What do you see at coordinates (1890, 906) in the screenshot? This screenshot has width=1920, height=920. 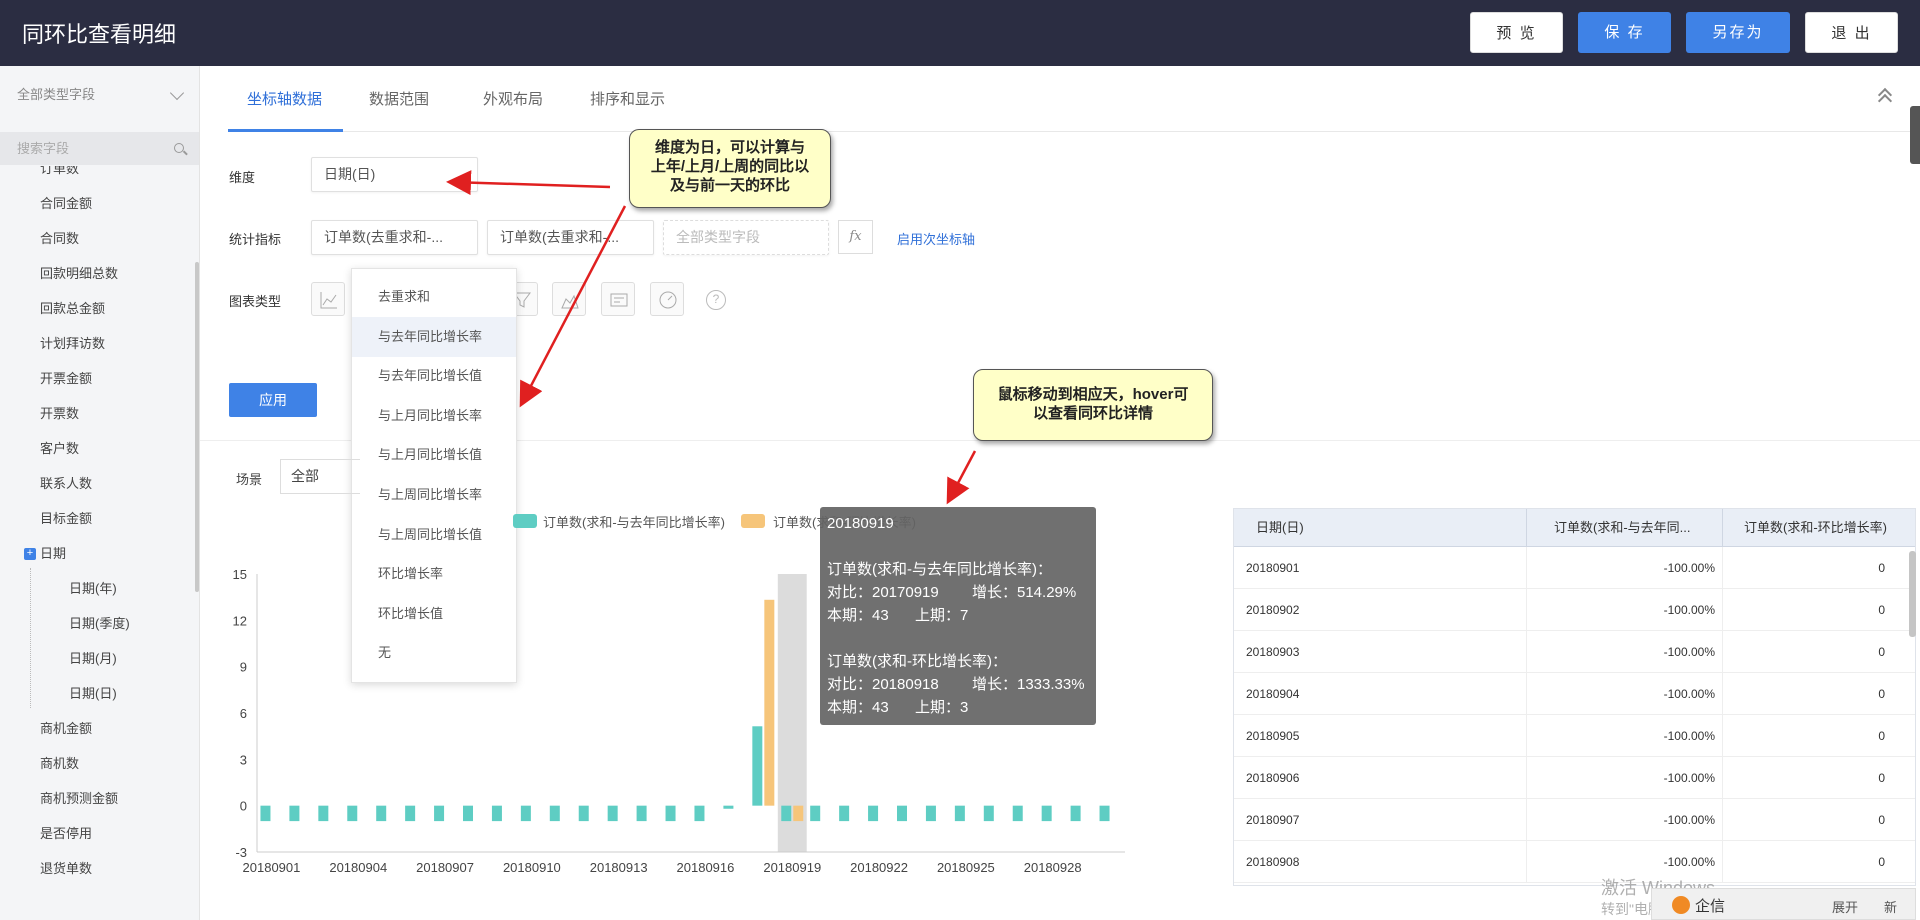 I see `refresh-button: 新` at bounding box center [1890, 906].